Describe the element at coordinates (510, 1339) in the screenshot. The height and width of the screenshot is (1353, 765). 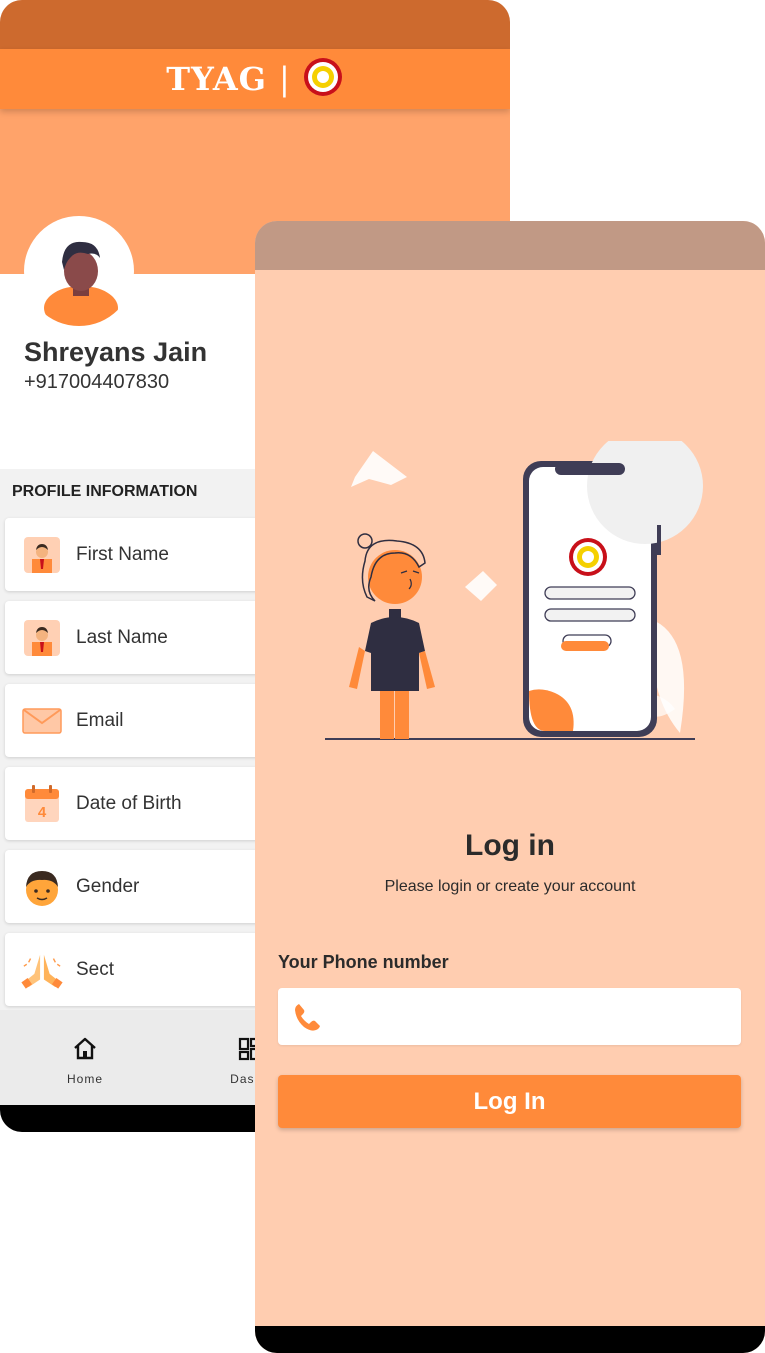
I see `system-nav-bar` at that location.